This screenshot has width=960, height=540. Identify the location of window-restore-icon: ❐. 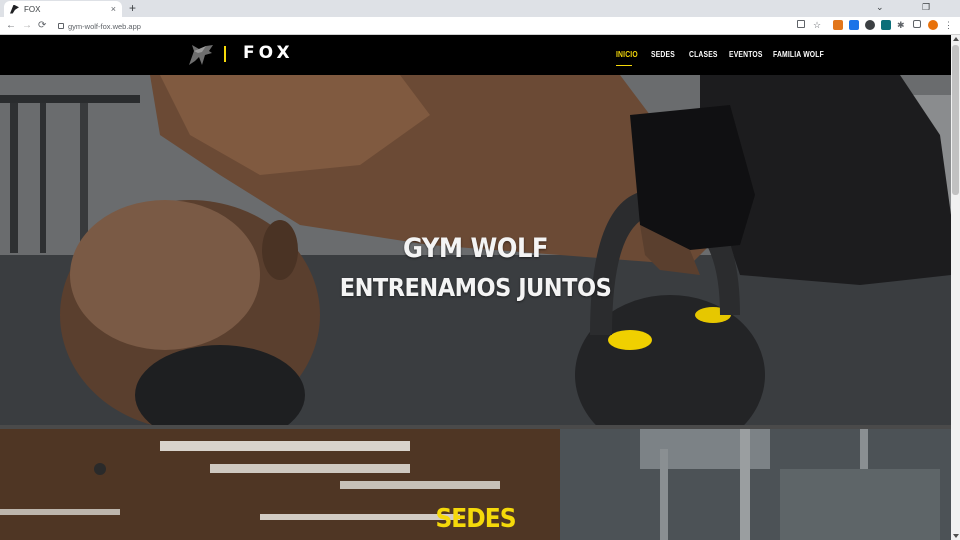
(926, 7).